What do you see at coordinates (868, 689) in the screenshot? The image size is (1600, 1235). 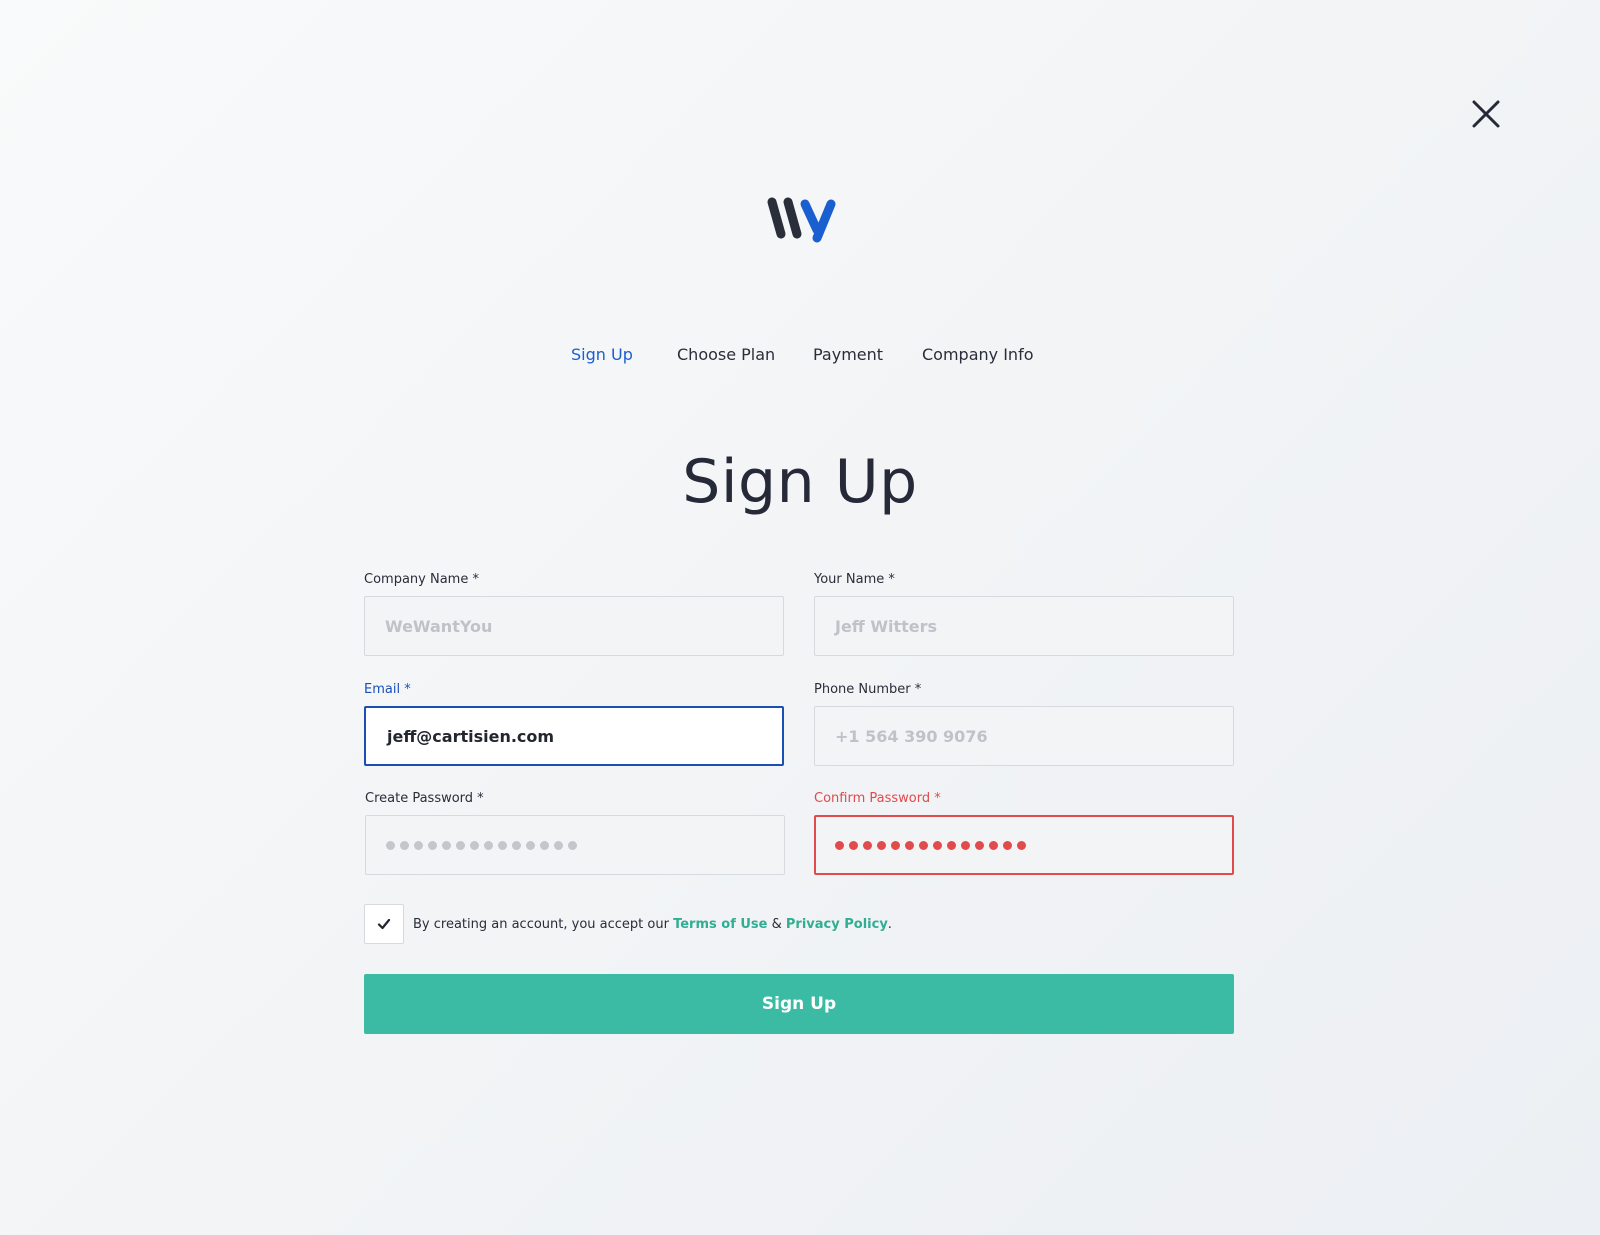 I see `phone-label: Phone Number *` at bounding box center [868, 689].